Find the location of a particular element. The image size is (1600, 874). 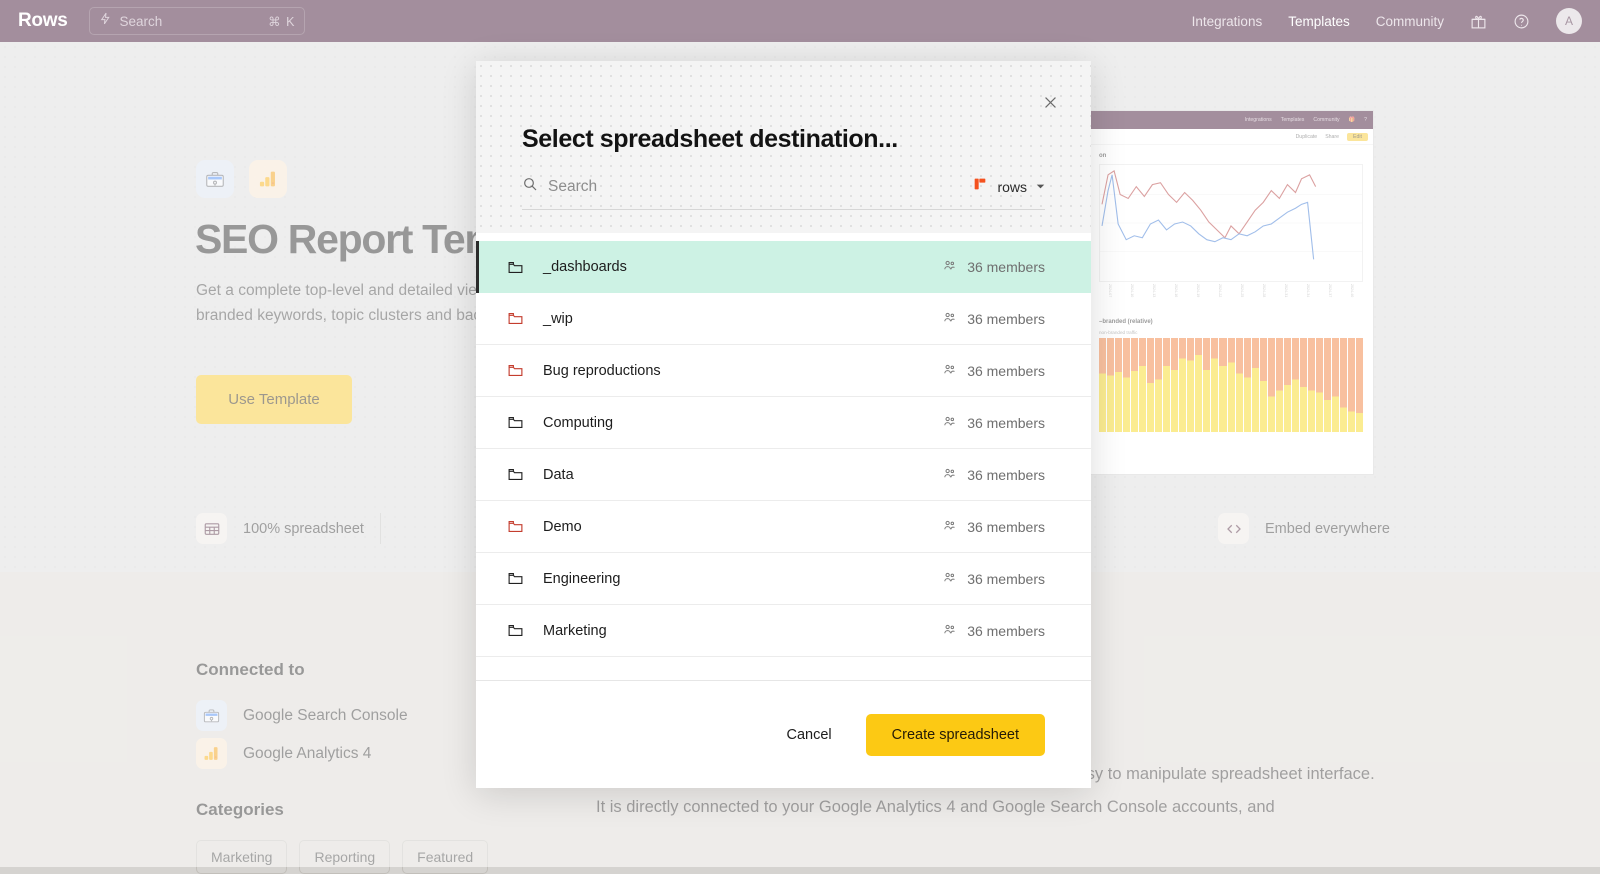

modal-search-row: rows is located at coordinates (783, 193).